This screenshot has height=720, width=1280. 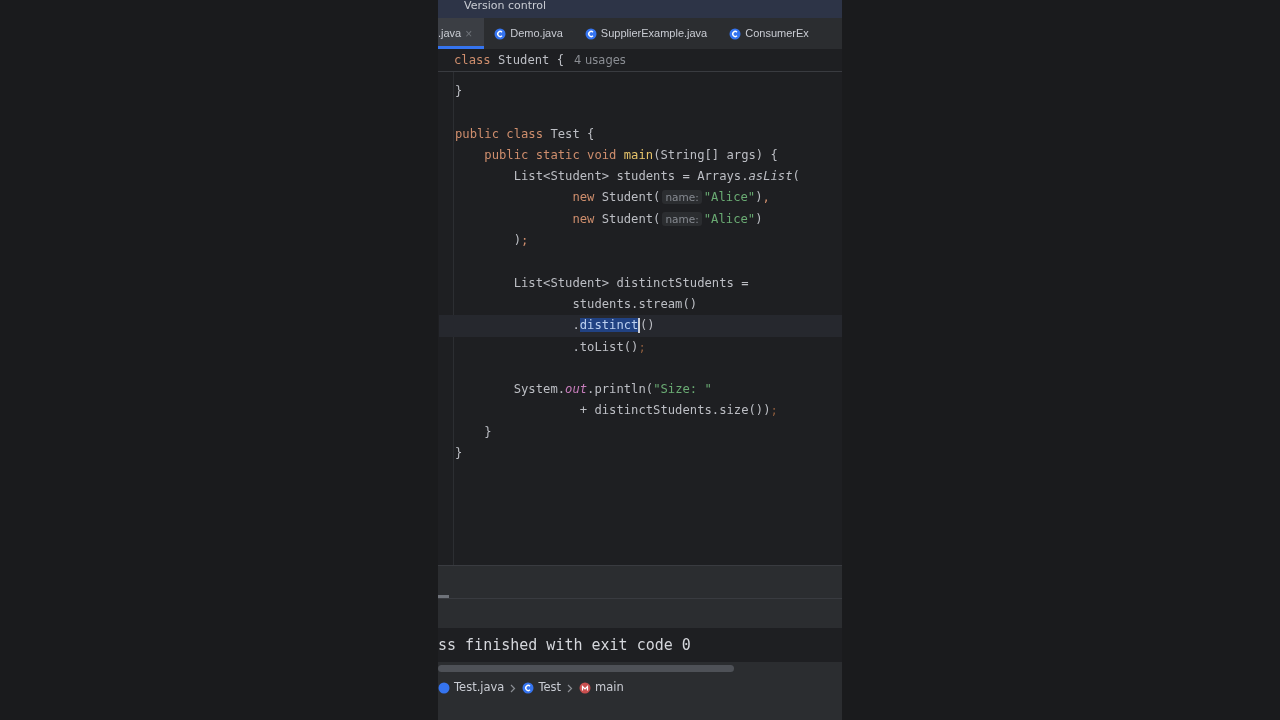 I want to click on code-line: + distinctStudents.size());, so click(x=678, y=410).